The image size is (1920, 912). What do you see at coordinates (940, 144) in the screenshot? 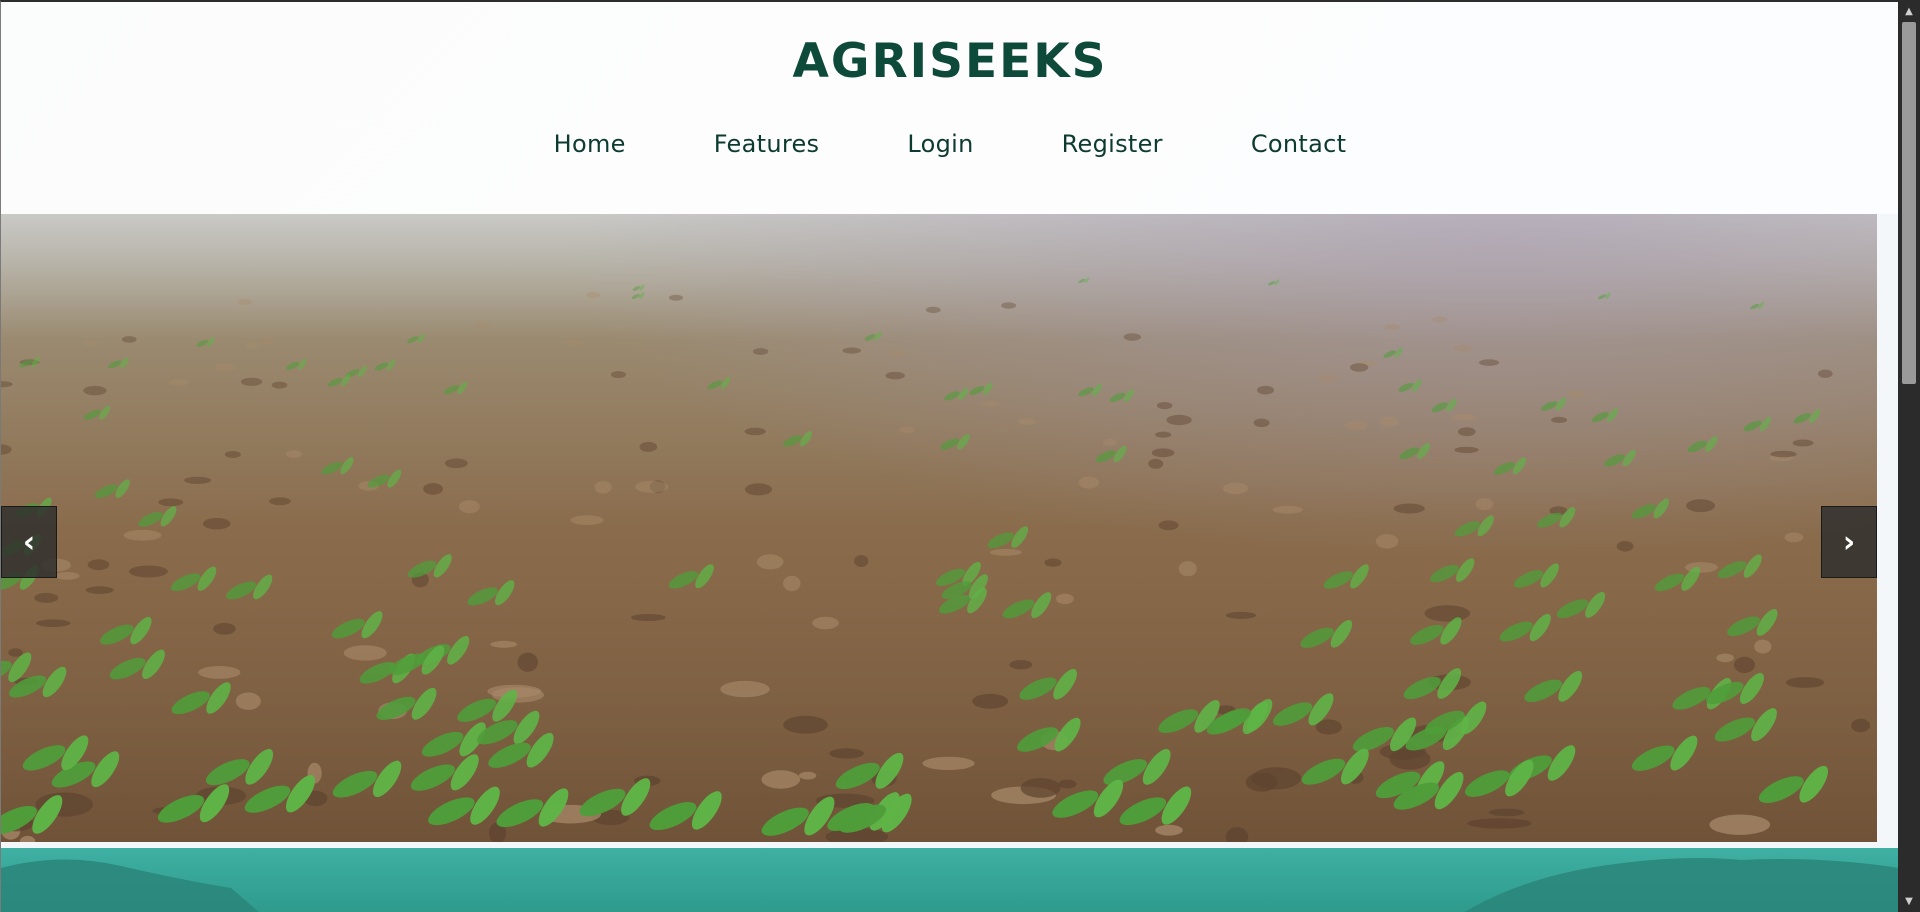
I see `nav-login: Login` at bounding box center [940, 144].